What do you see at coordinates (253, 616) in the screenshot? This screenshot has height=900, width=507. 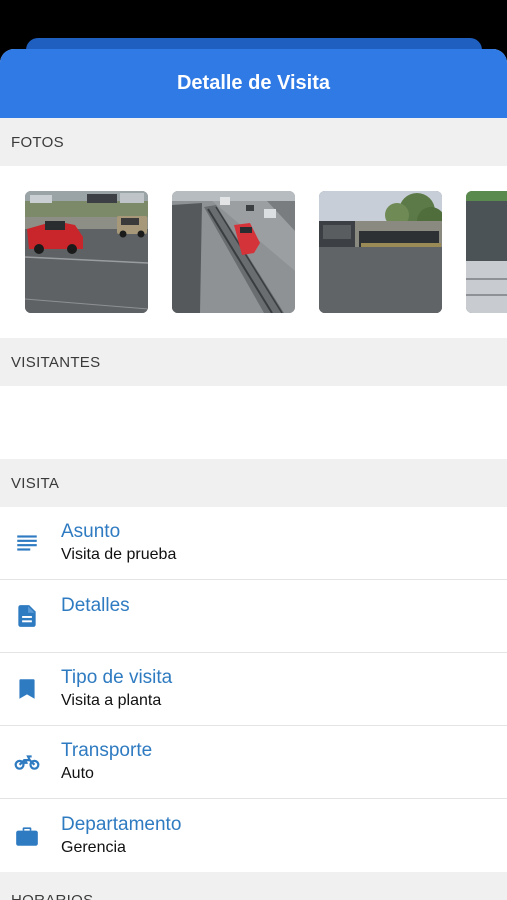 I see `row-detalles: Detalles` at bounding box center [253, 616].